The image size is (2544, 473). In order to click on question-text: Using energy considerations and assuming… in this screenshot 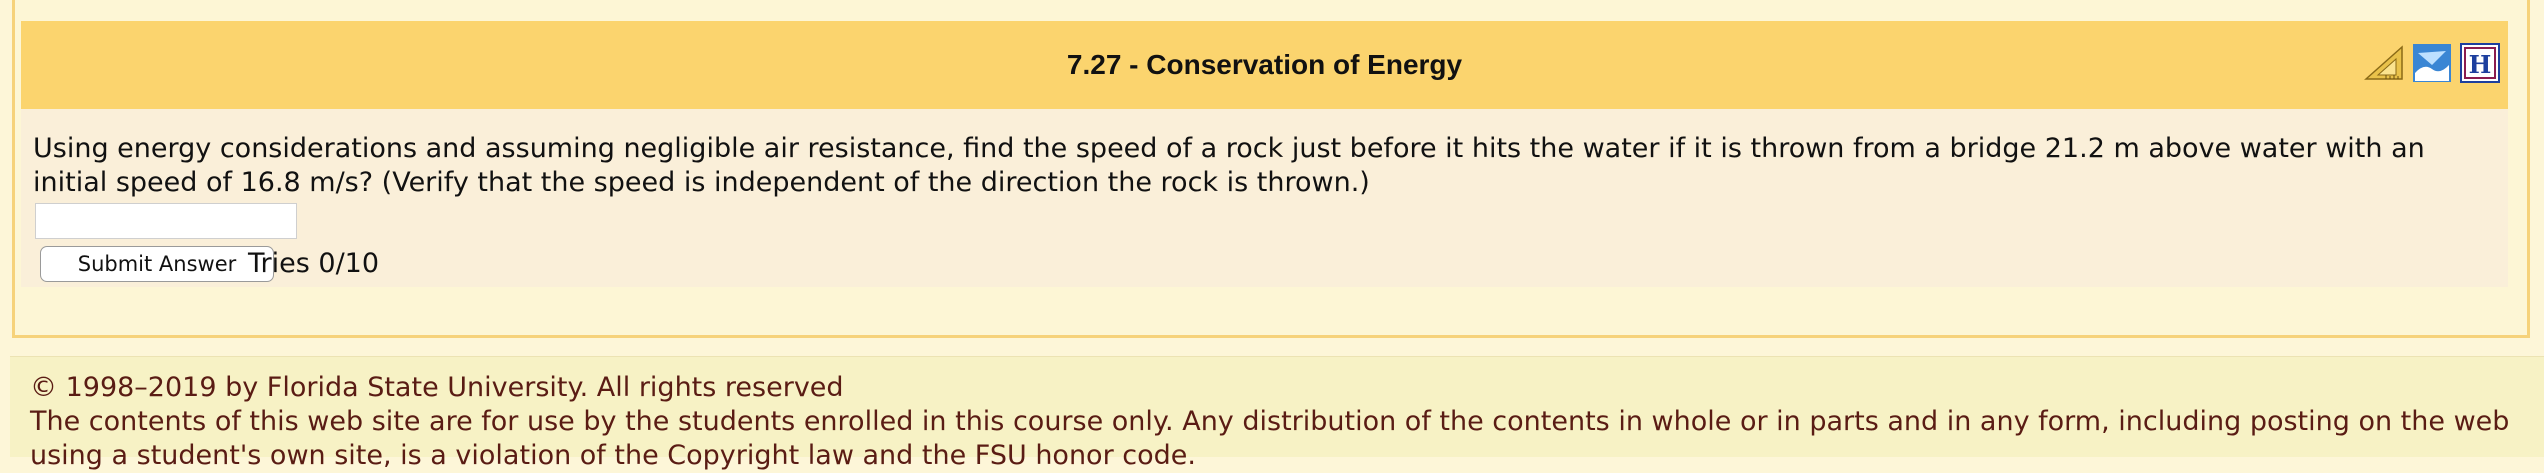, I will do `click(1229, 165)`.